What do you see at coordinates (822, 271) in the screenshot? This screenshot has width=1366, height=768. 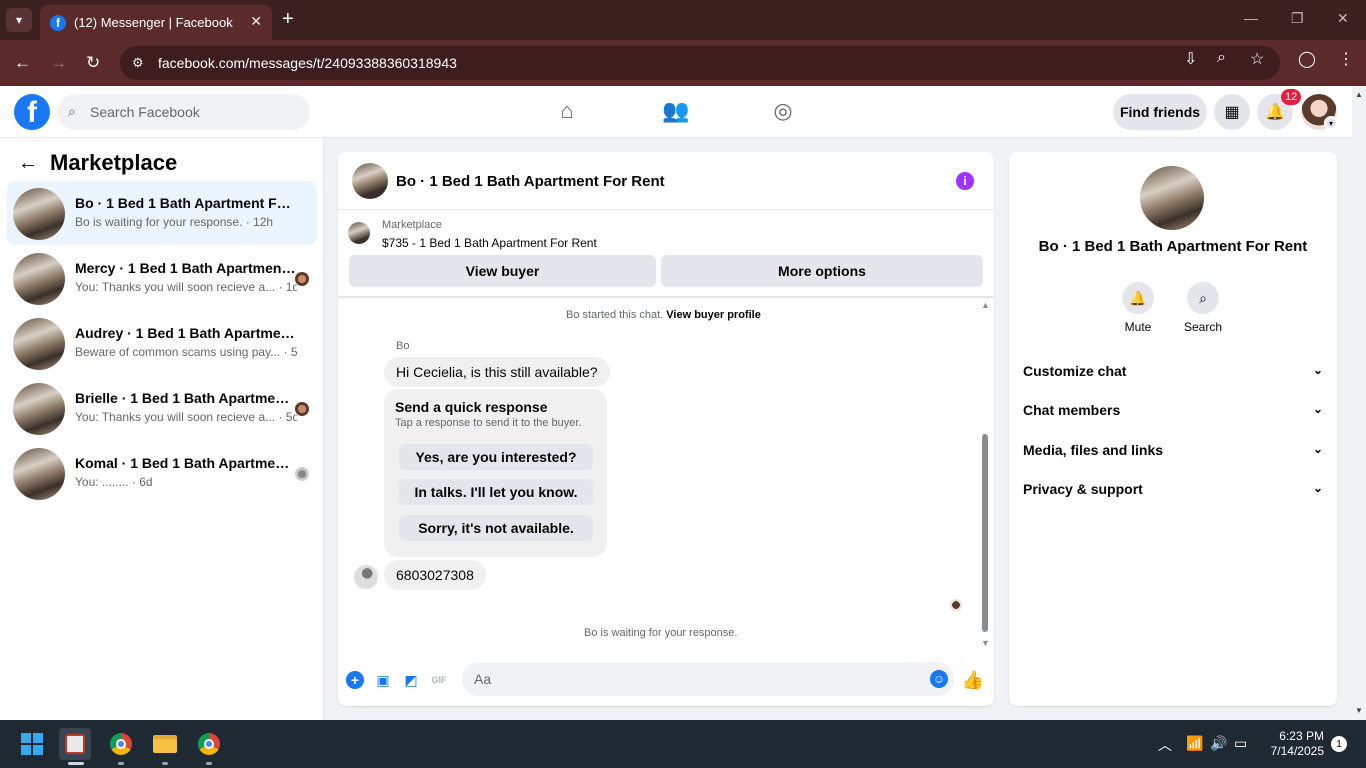 I see `more-options-button: More options` at bounding box center [822, 271].